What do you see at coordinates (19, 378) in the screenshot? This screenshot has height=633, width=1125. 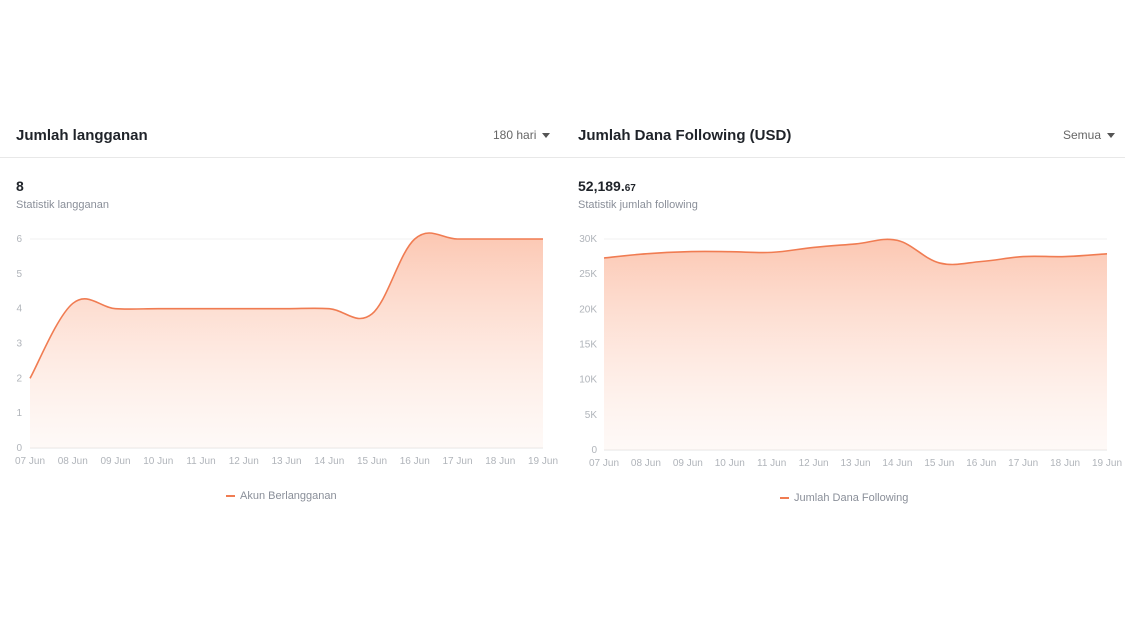 I see `y-tick-label: 2` at bounding box center [19, 378].